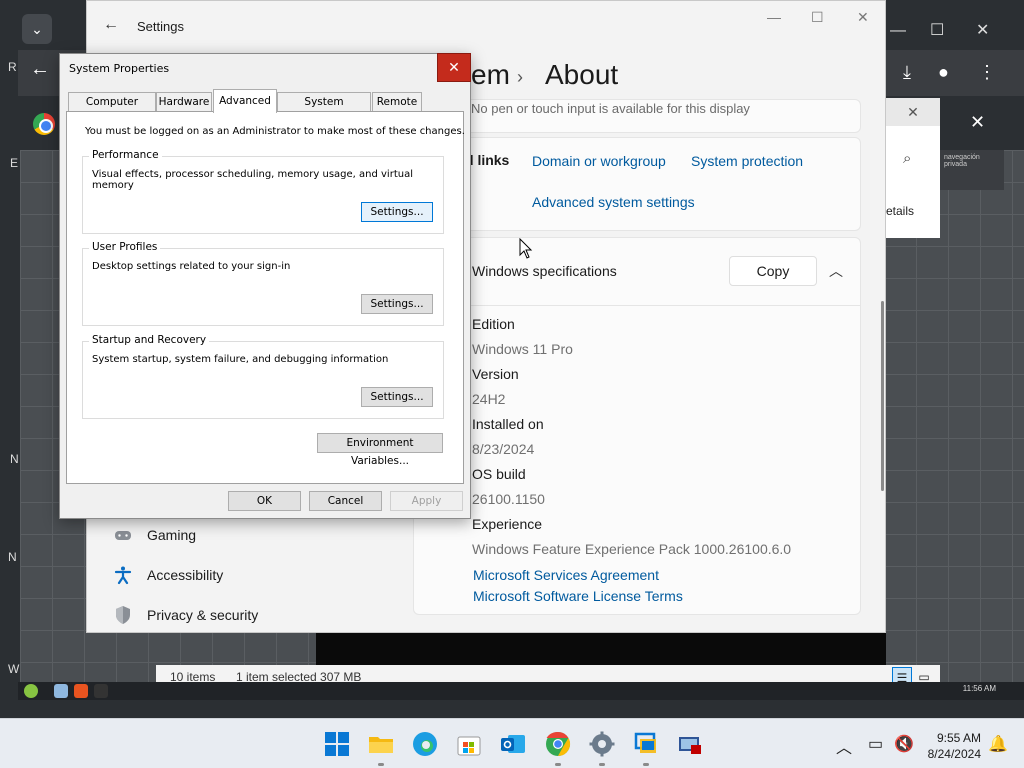  Describe the element at coordinates (507, 524) in the screenshot. I see `spec-label-experience: Experience` at that location.